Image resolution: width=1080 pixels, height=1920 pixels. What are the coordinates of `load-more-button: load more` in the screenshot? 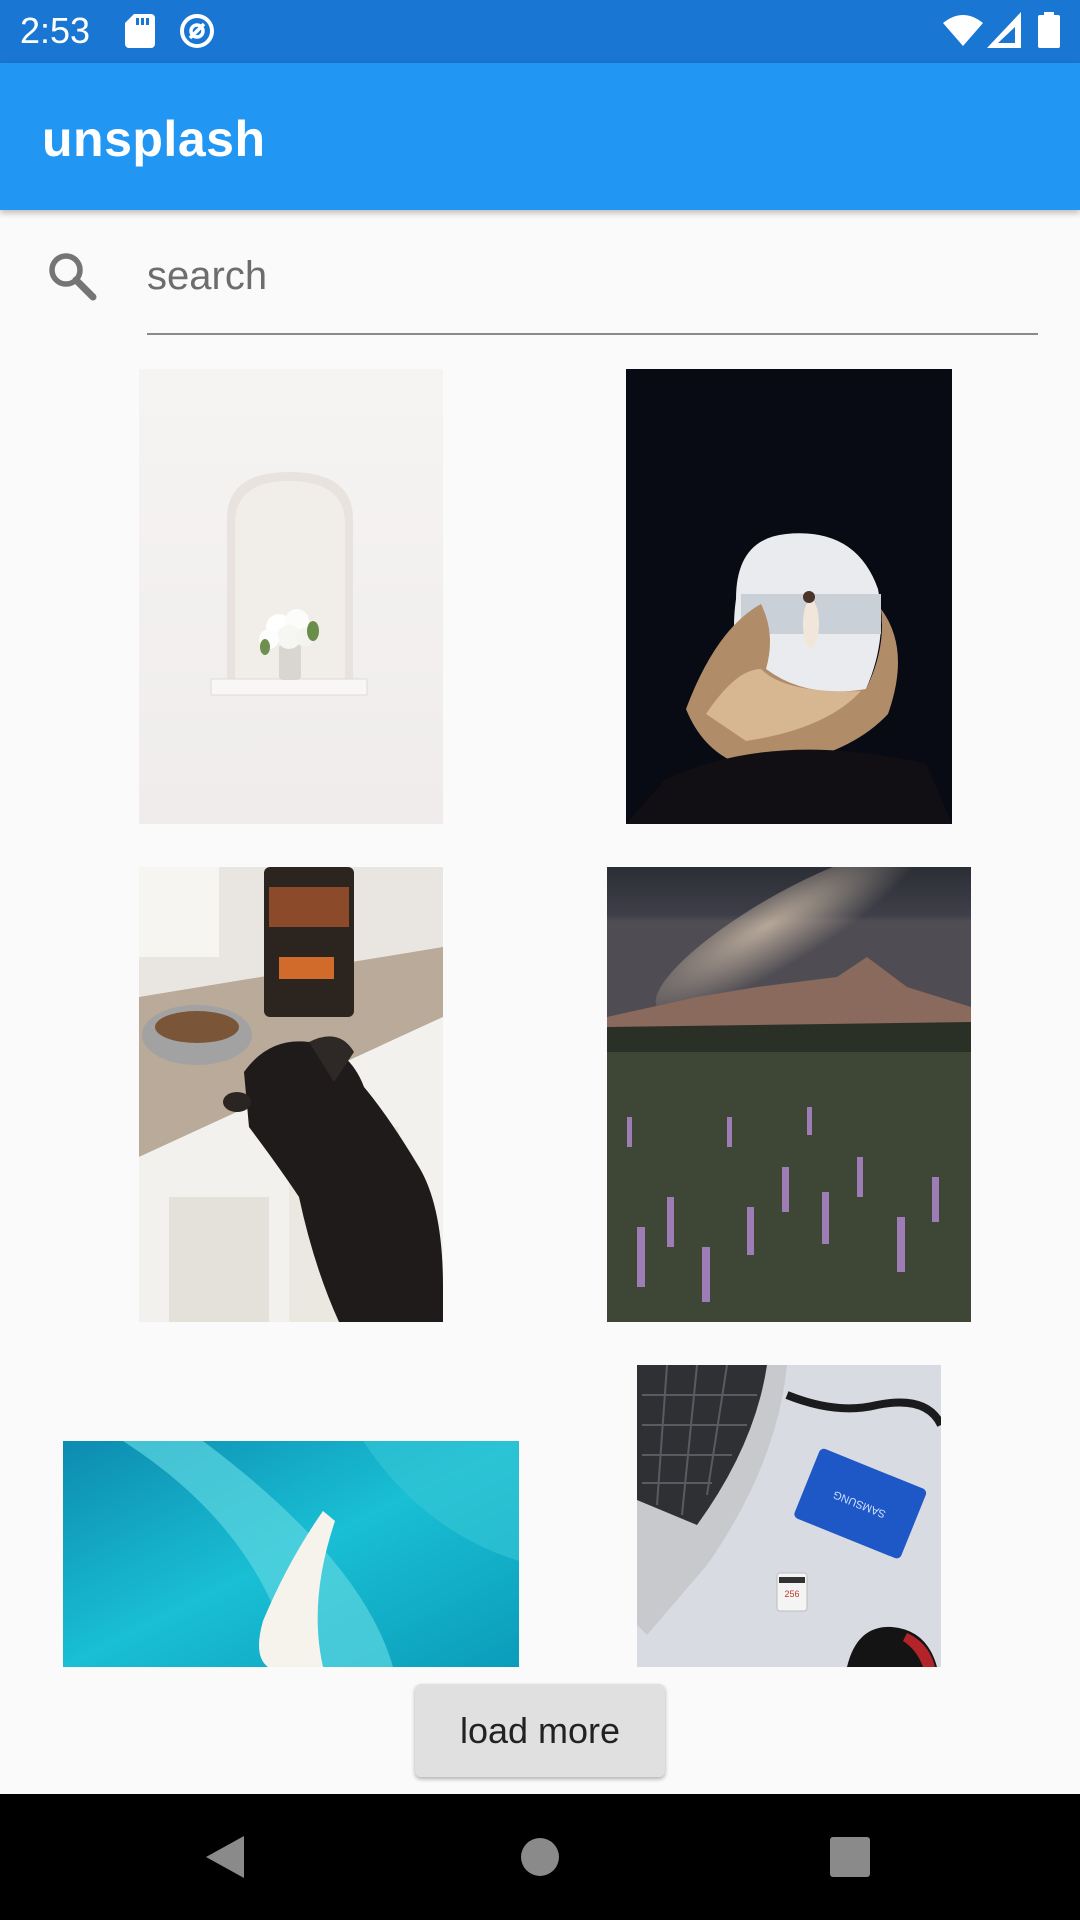 It's located at (540, 1730).